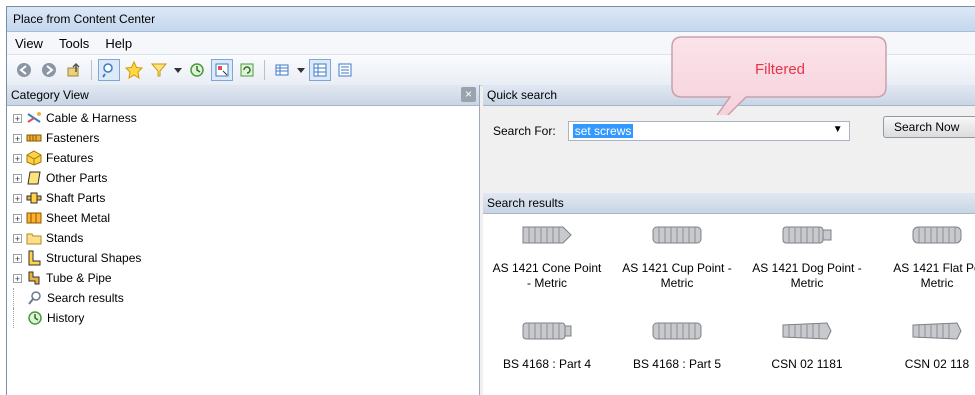 This screenshot has height=395, width=975. What do you see at coordinates (243, 138) in the screenshot?
I see `tree-item-fasteners: + Fasteners` at bounding box center [243, 138].